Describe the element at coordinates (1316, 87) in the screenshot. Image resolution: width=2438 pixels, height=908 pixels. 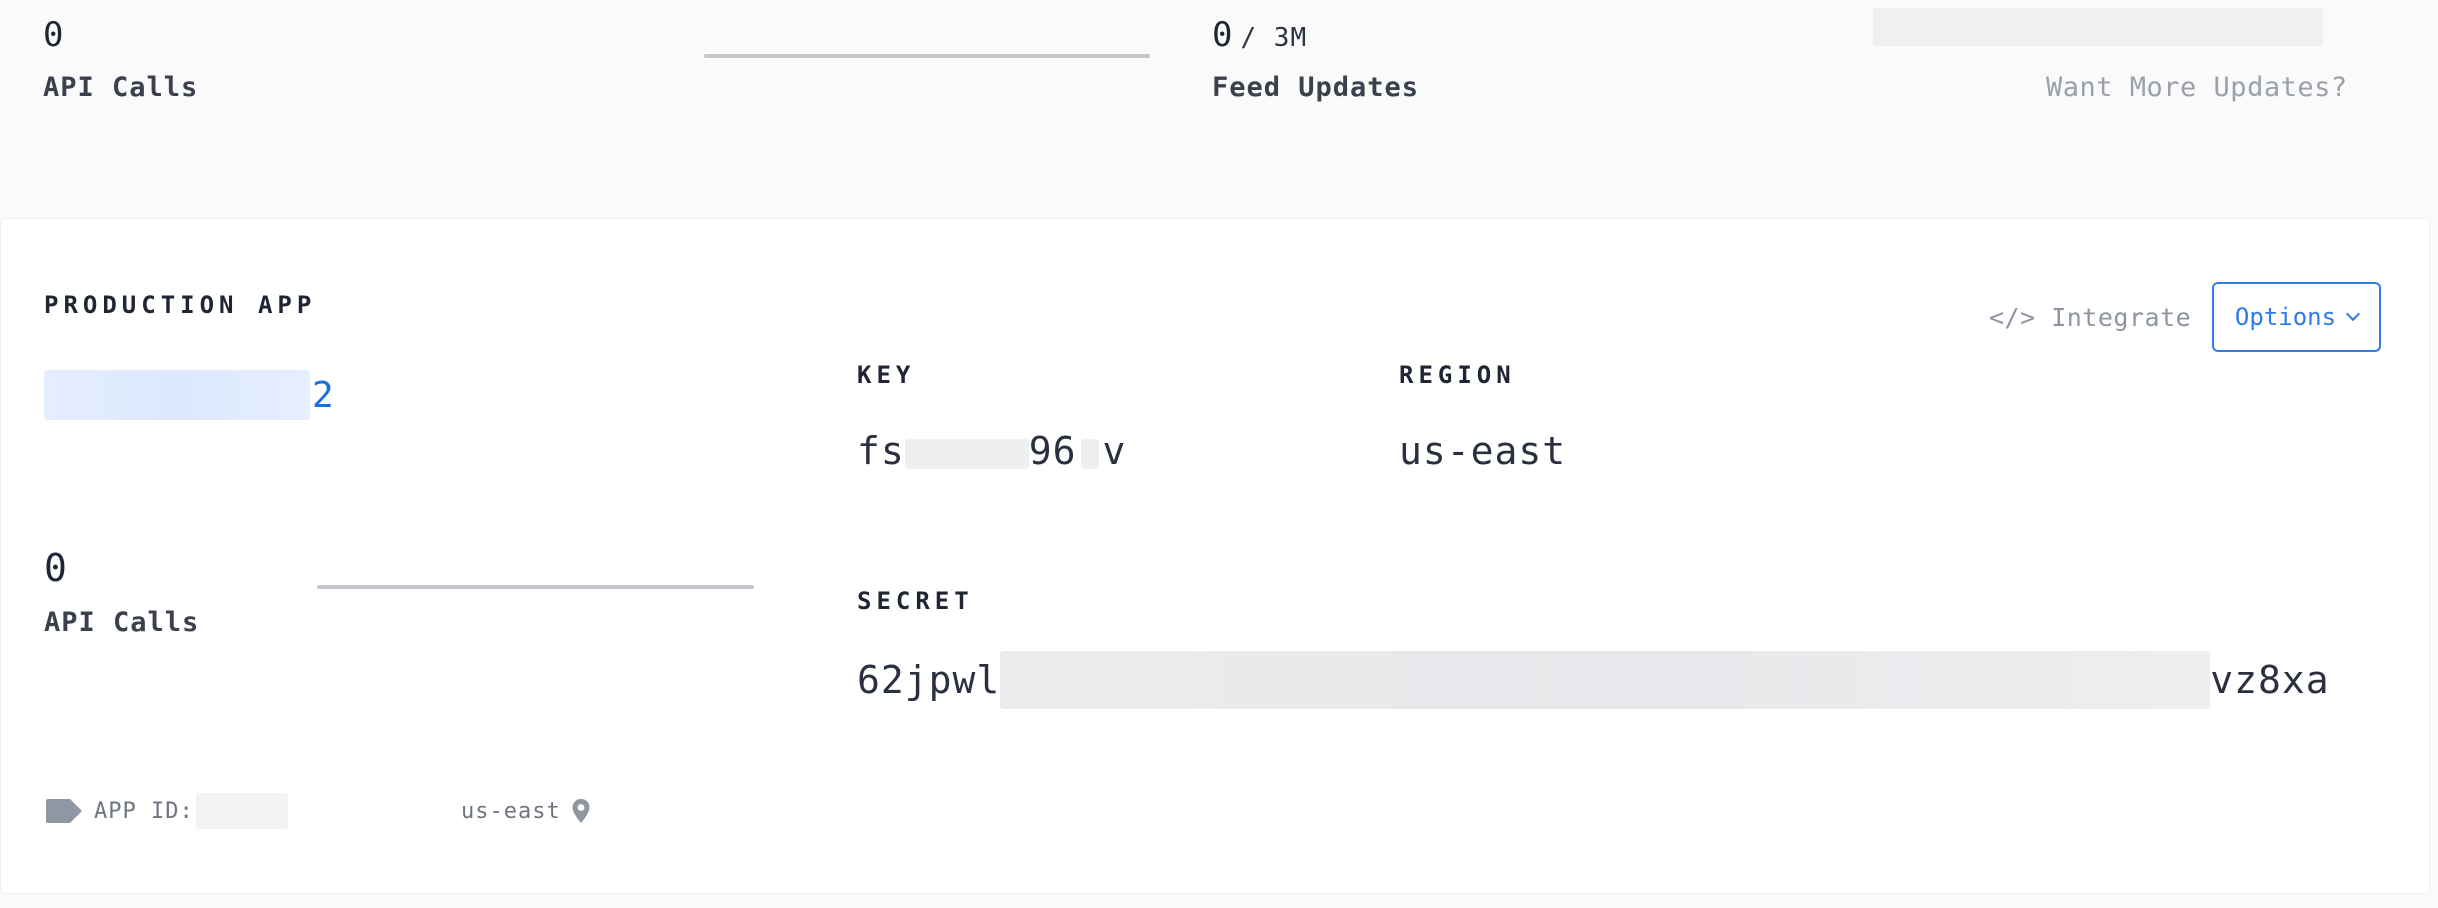
I see `feed-updates-label: Feed Updates` at that location.